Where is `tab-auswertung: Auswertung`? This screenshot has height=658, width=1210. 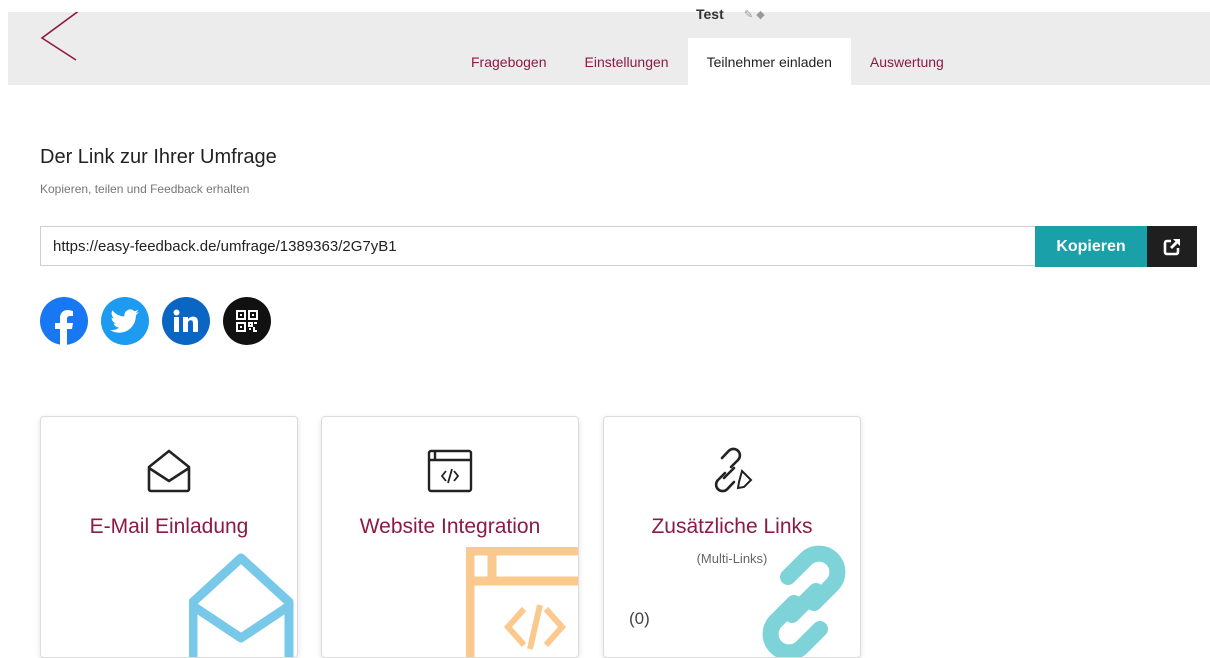 tab-auswertung: Auswertung is located at coordinates (907, 61).